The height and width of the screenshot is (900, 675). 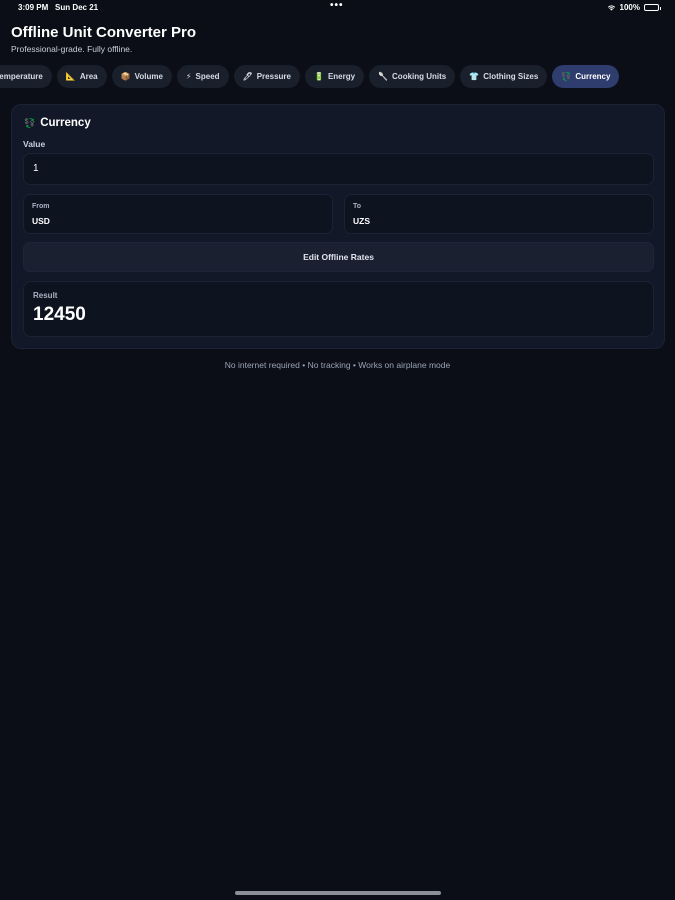 I want to click on battery-icon, so click(x=652, y=7).